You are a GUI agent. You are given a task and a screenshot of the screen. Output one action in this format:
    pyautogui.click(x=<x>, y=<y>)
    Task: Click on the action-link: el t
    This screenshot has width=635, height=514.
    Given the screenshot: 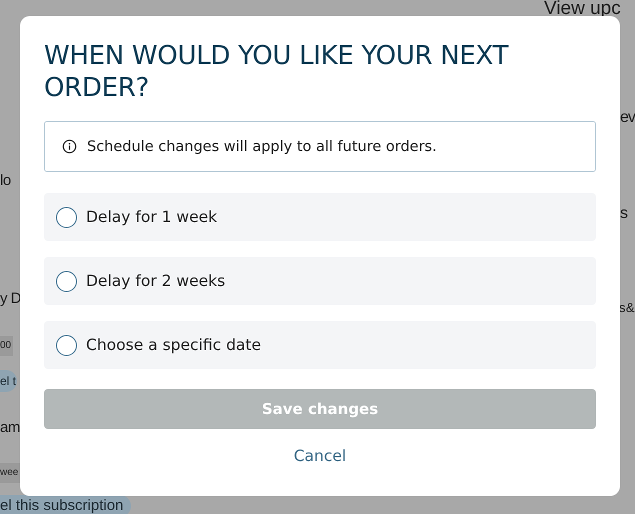 What is the action you would take?
    pyautogui.click(x=9, y=381)
    